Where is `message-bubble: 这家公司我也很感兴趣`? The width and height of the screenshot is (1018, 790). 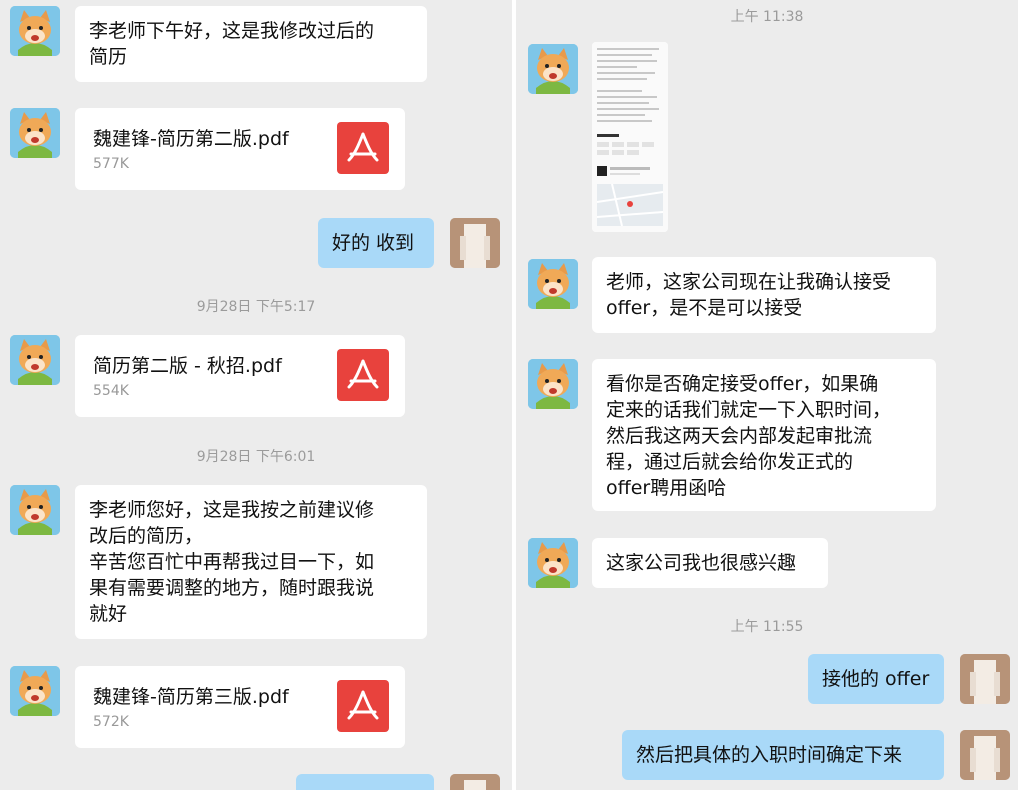
message-bubble: 这家公司我也很感兴趣 is located at coordinates (710, 563).